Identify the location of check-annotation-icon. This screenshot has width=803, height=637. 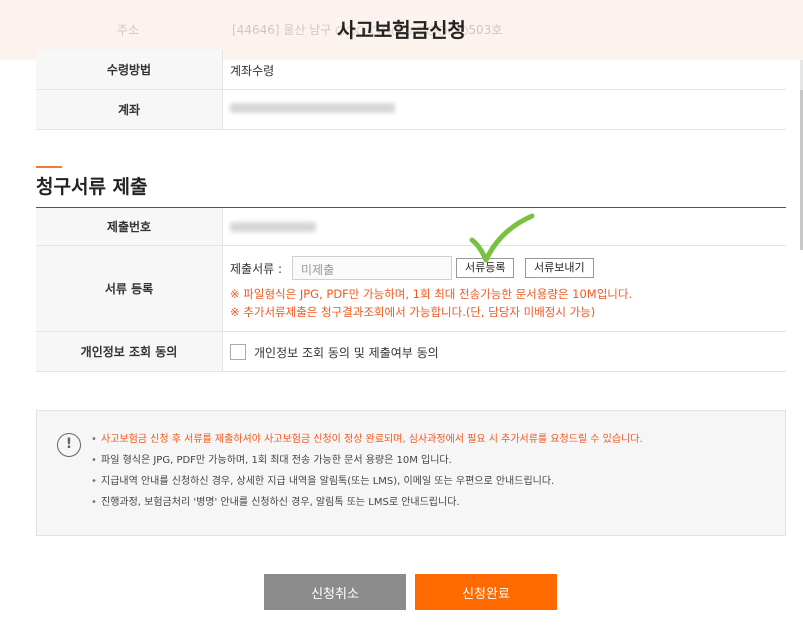
(502, 238).